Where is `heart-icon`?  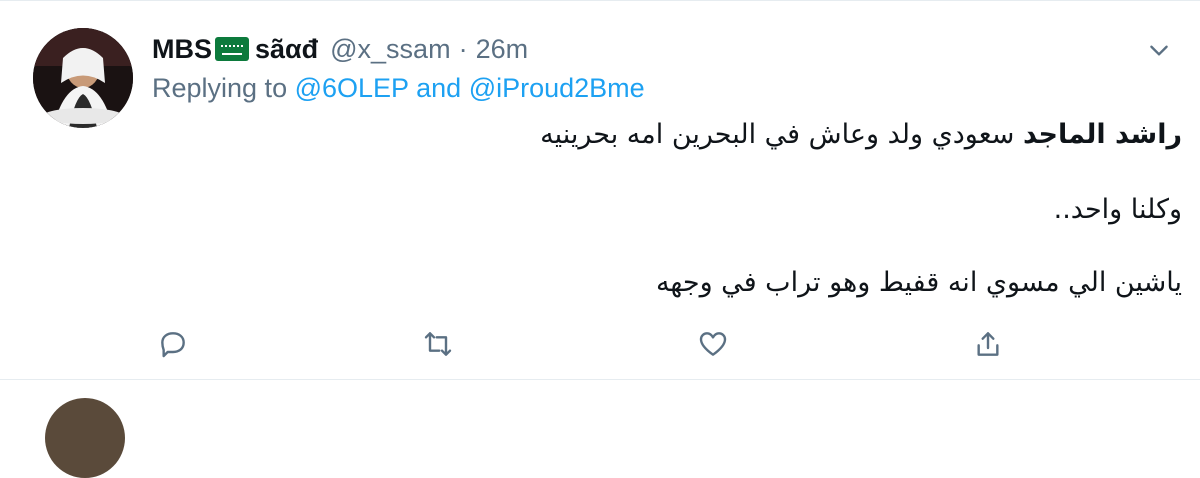 heart-icon is located at coordinates (713, 344).